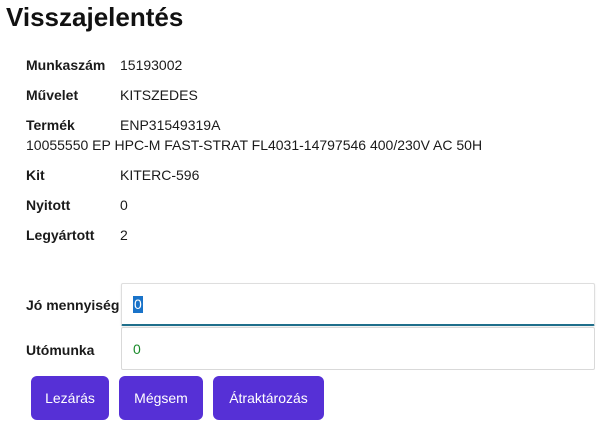  I want to click on nyitott-value: 0, so click(124, 205).